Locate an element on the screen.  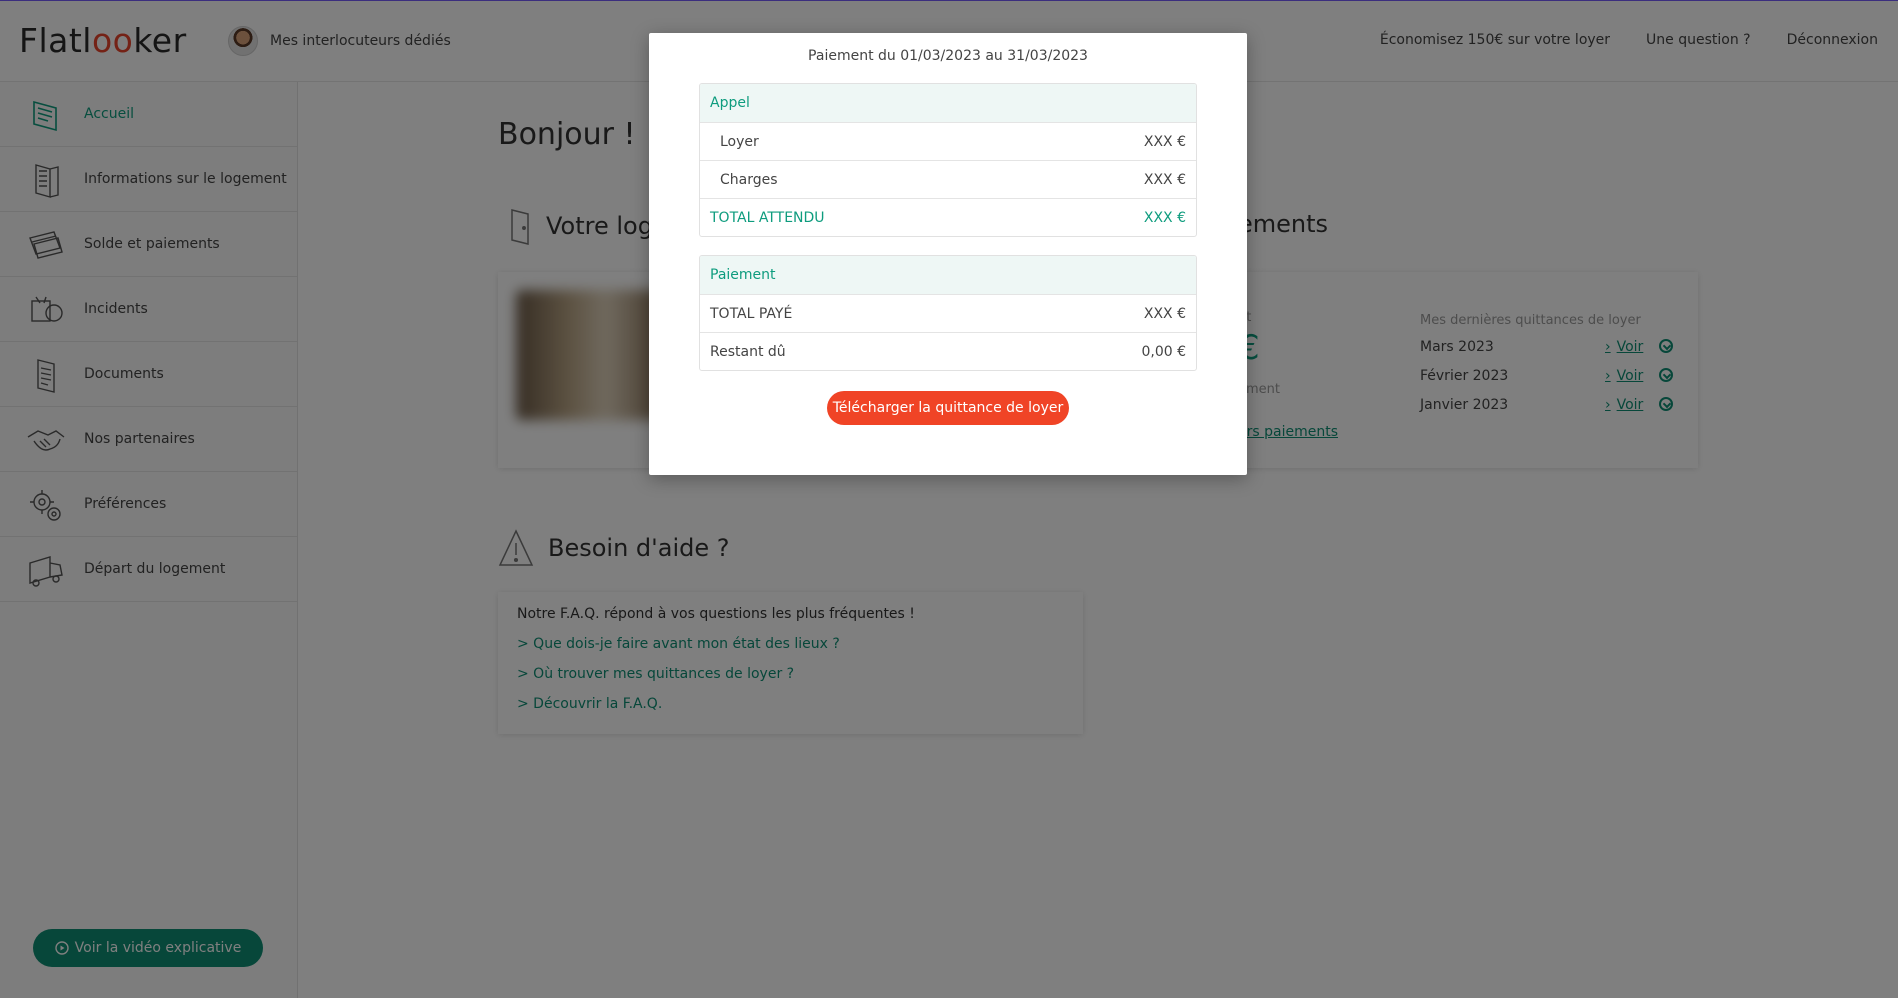
appel-heading: Appel is located at coordinates (730, 103).